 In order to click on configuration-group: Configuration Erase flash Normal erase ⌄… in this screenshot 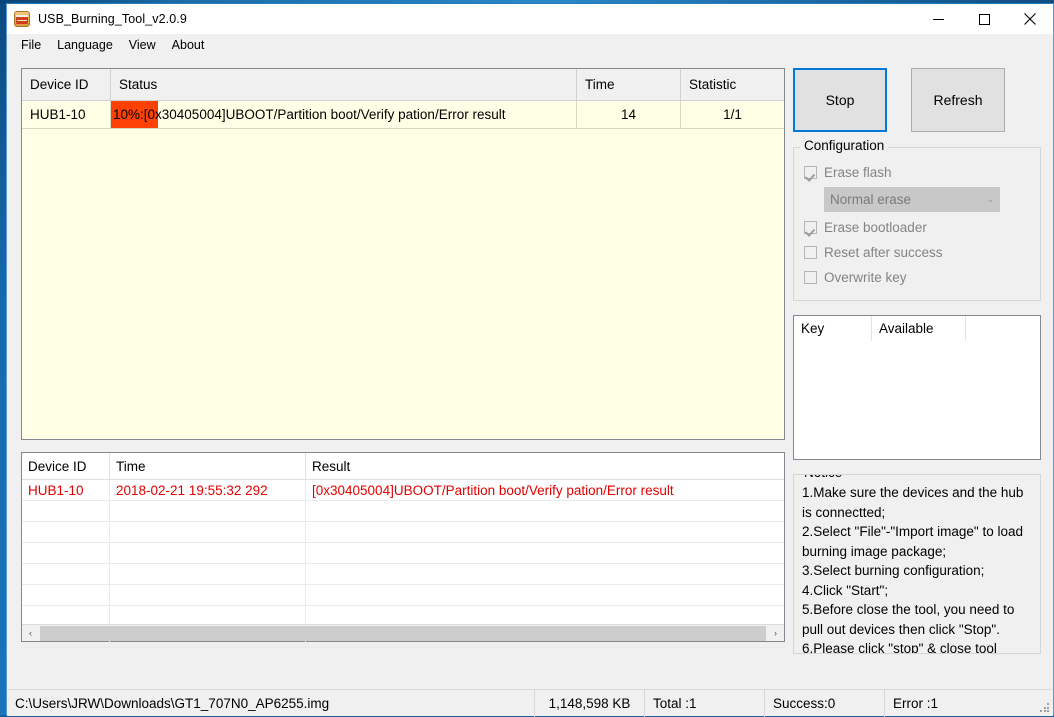, I will do `click(917, 219)`.